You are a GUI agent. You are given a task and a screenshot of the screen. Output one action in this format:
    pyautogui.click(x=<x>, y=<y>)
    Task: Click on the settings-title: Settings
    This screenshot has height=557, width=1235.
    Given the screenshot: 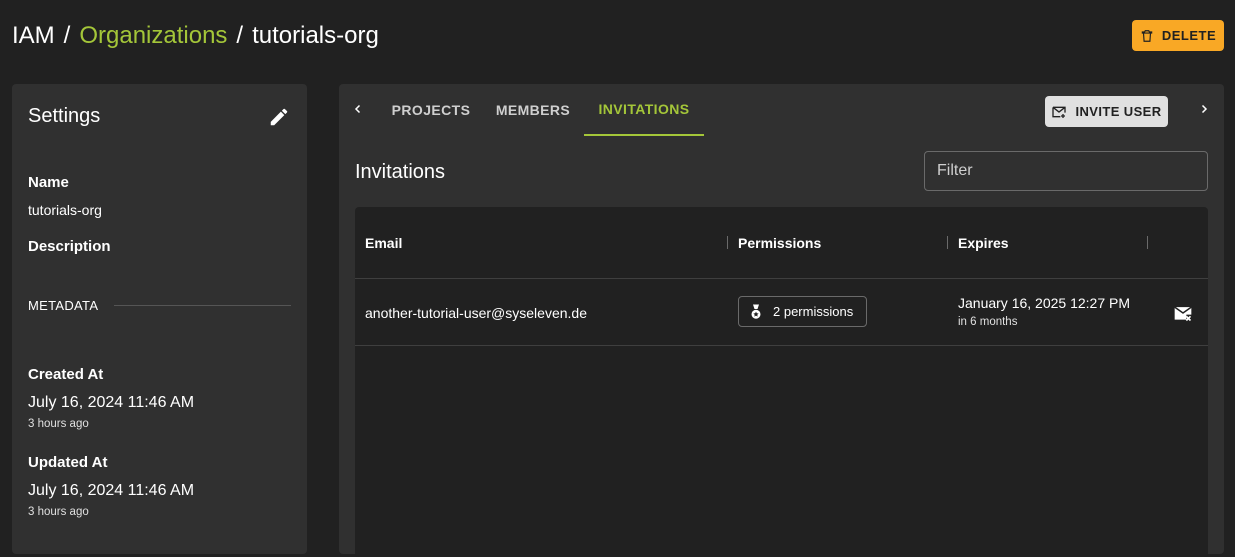 What is the action you would take?
    pyautogui.click(x=64, y=116)
    